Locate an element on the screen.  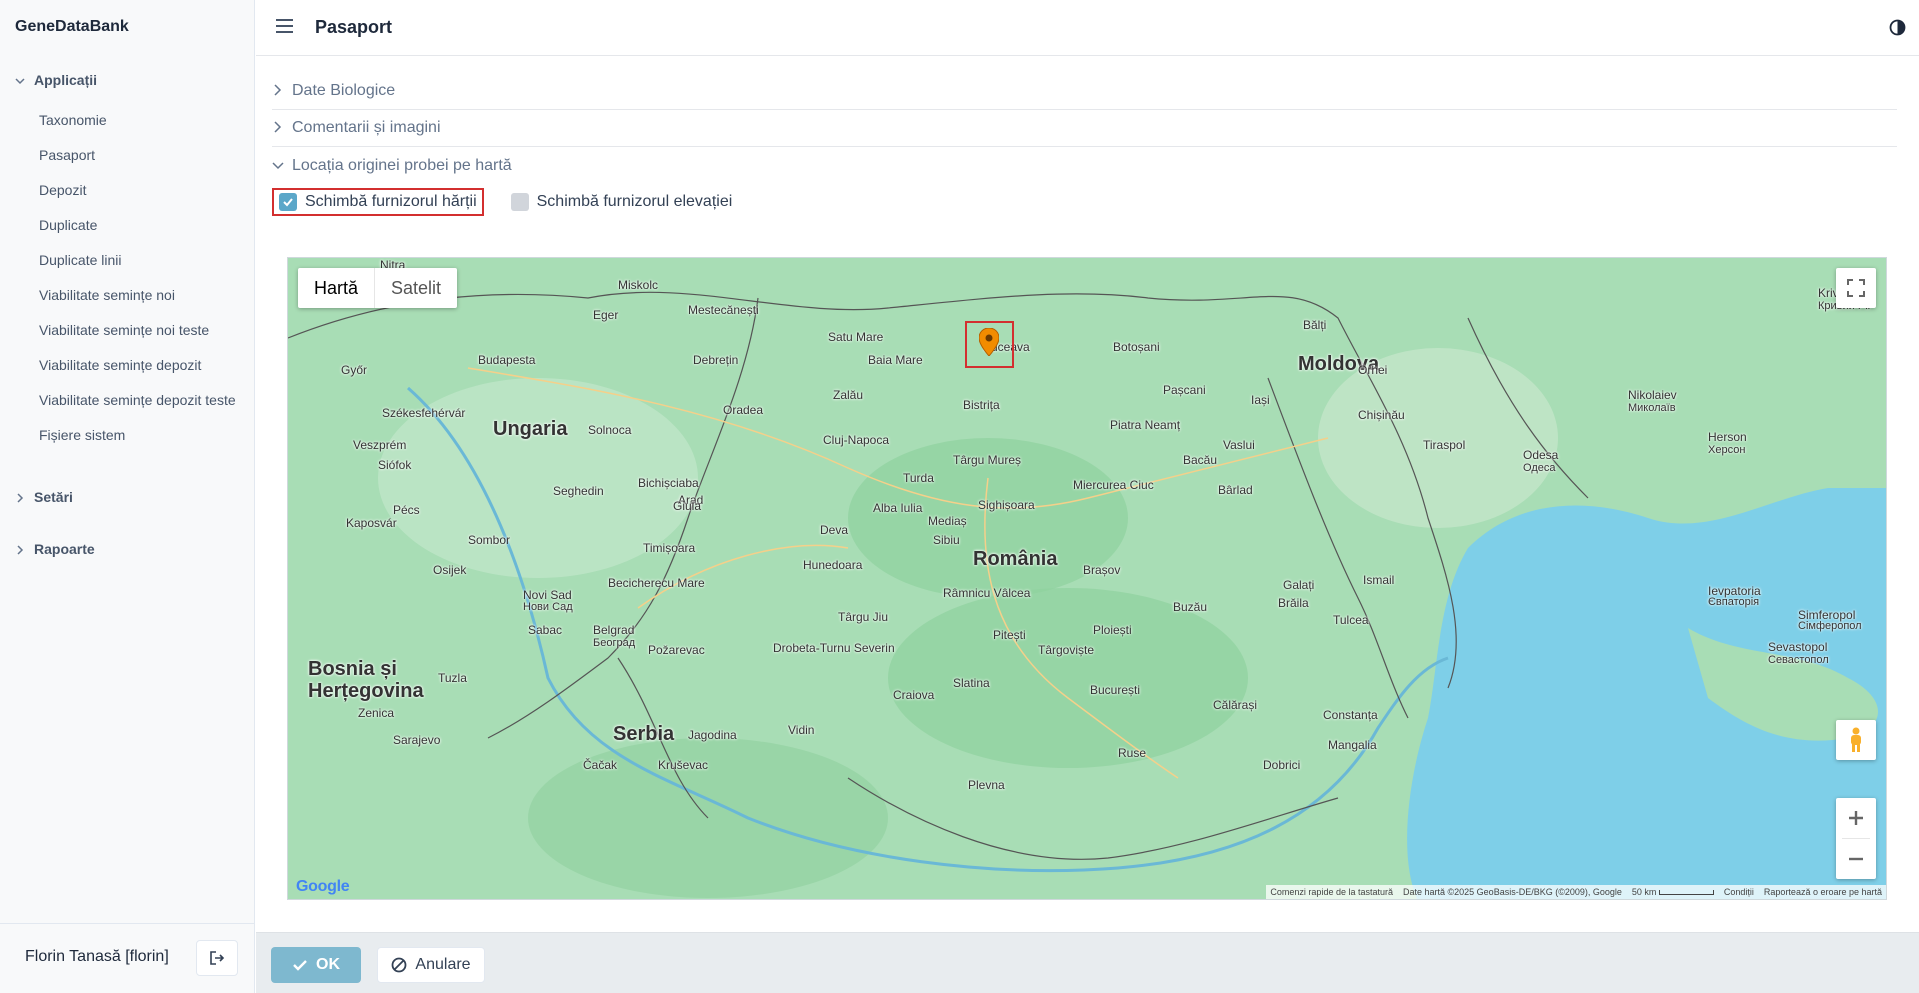
map-place-label: București is located at coordinates (1115, 690).